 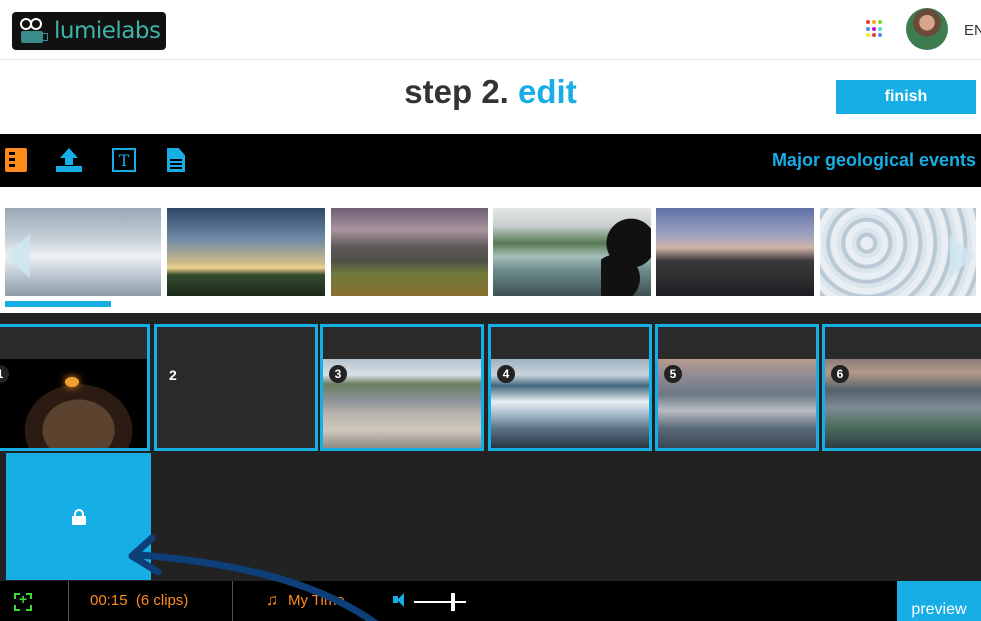 I want to click on document-icon, so click(x=176, y=160).